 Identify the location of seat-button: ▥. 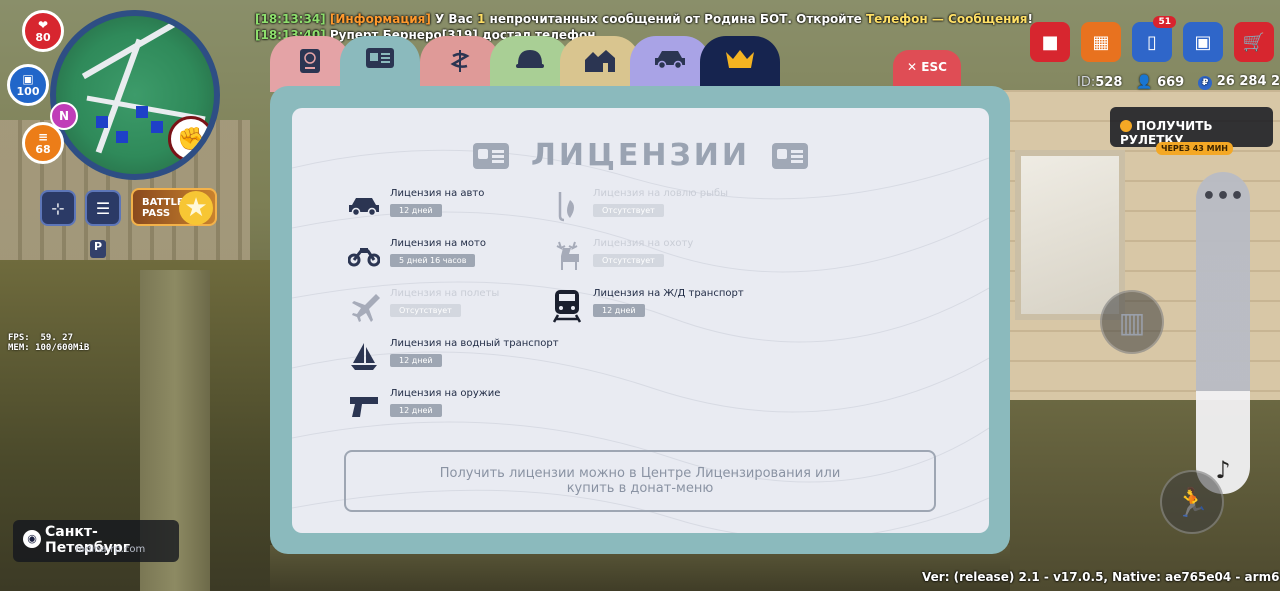
(1132, 322).